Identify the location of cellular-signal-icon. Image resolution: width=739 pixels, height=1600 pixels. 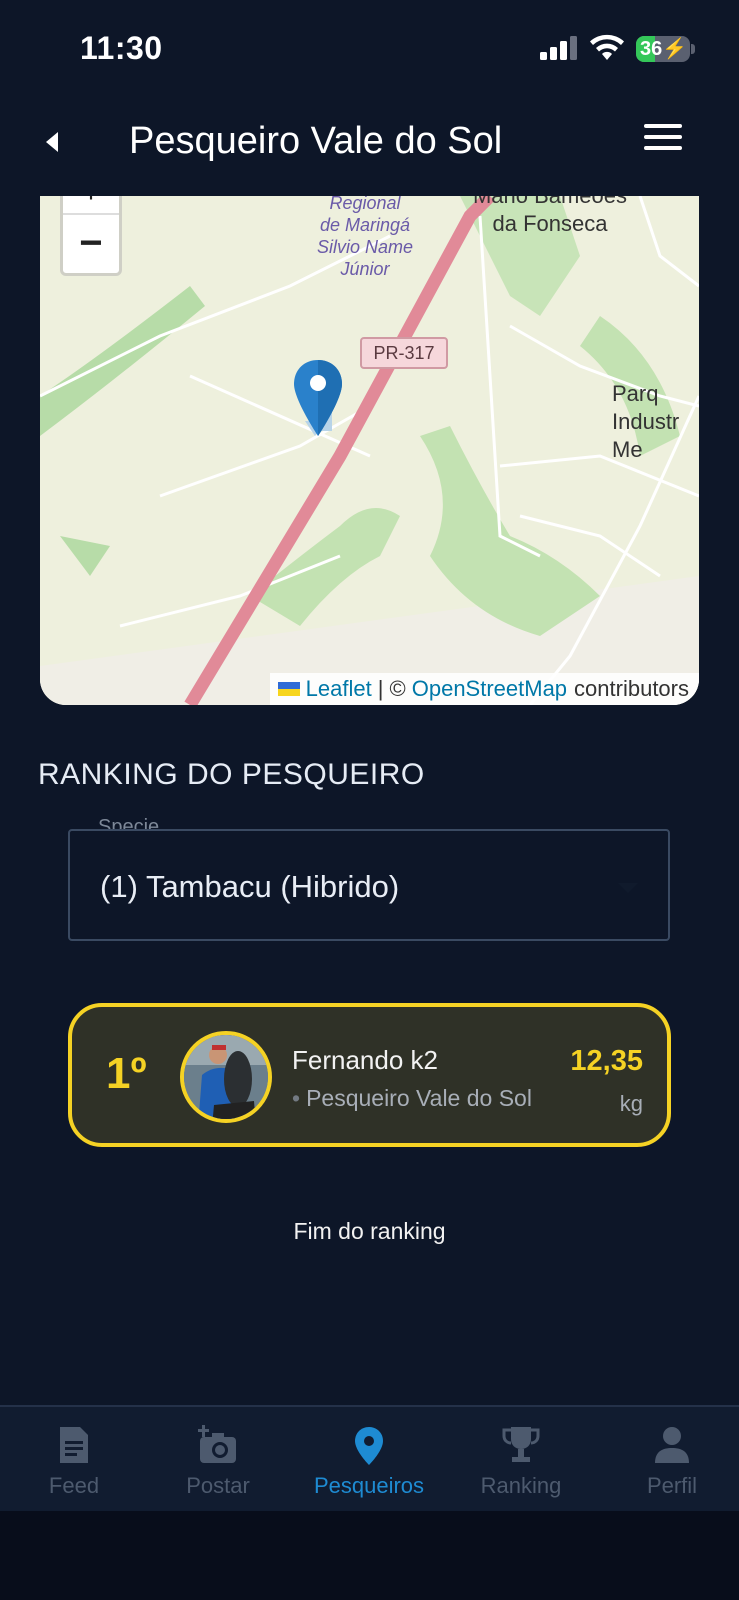
(558, 48).